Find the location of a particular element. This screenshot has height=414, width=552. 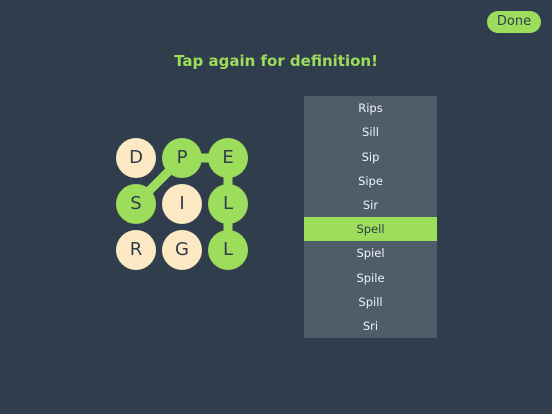

word-item: Spiel is located at coordinates (370, 253).